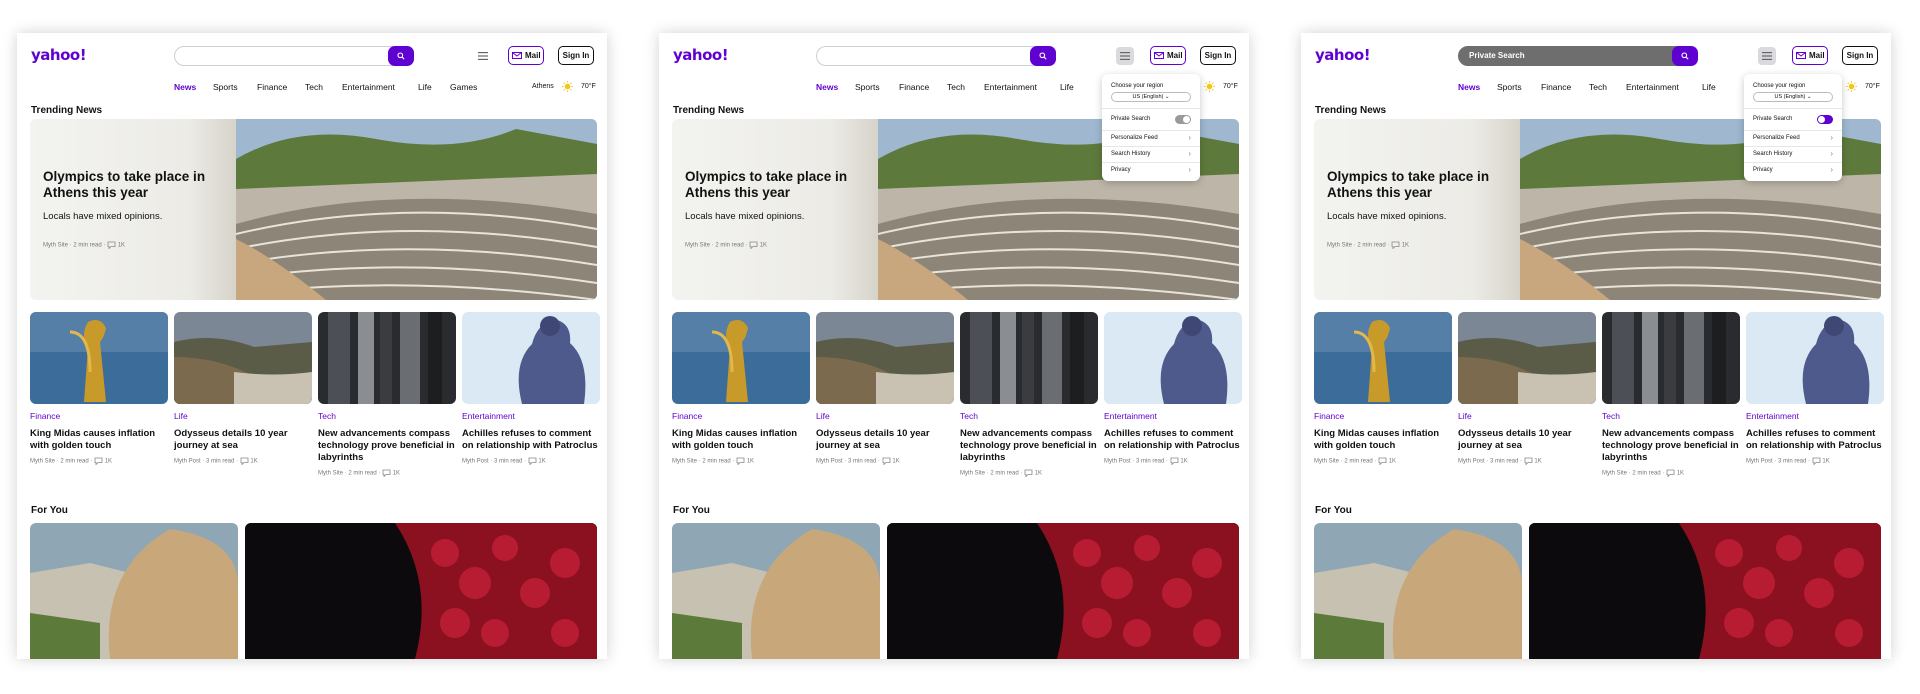 This screenshot has width=1920, height=694. I want to click on nav-games: Games, so click(463, 87).